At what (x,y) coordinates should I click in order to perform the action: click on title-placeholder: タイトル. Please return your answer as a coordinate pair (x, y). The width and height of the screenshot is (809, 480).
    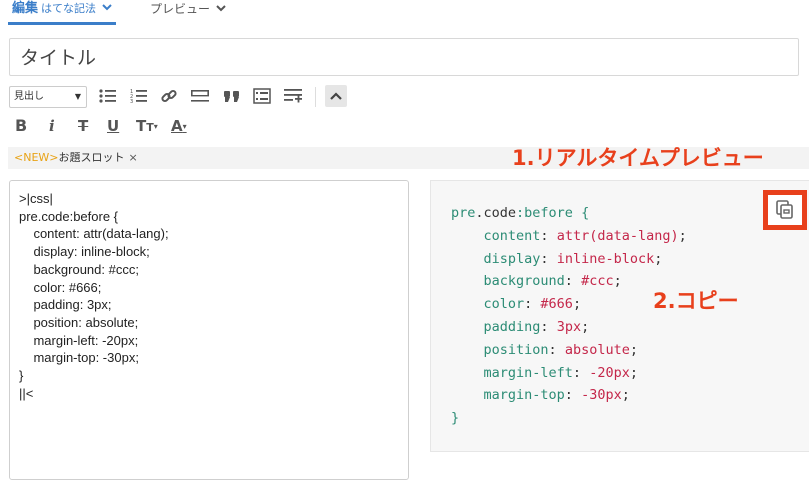
    Looking at the image, I should click on (58, 58).